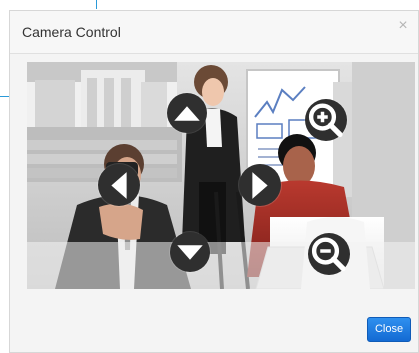  What do you see at coordinates (71, 32) in the screenshot?
I see `dialog-title: Camera Control` at bounding box center [71, 32].